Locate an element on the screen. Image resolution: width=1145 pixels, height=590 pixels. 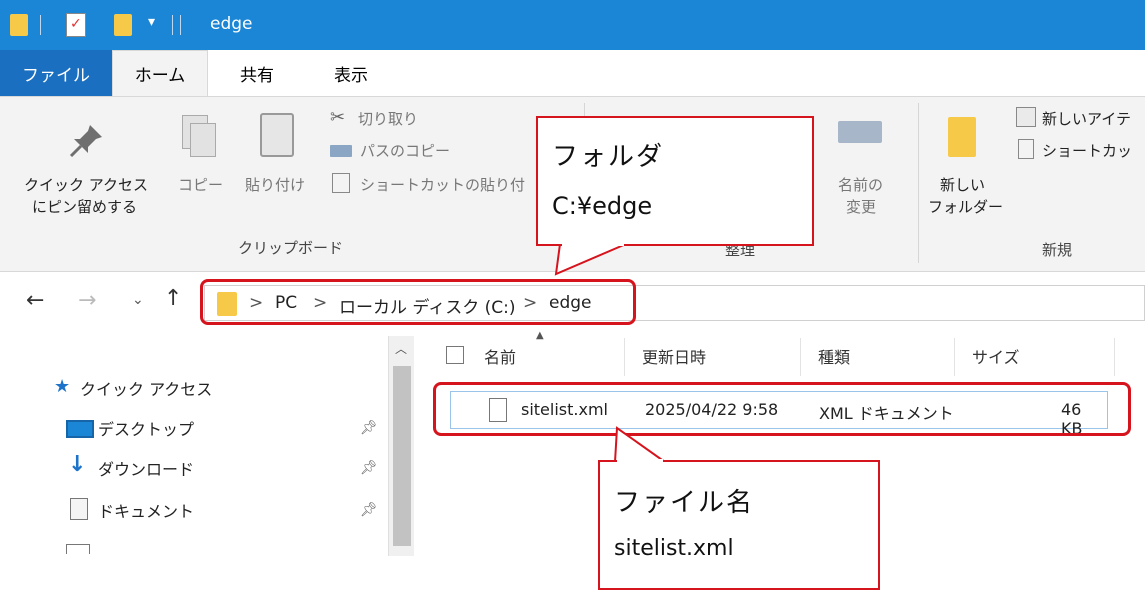
copy-button: コピー is located at coordinates (200, 185).